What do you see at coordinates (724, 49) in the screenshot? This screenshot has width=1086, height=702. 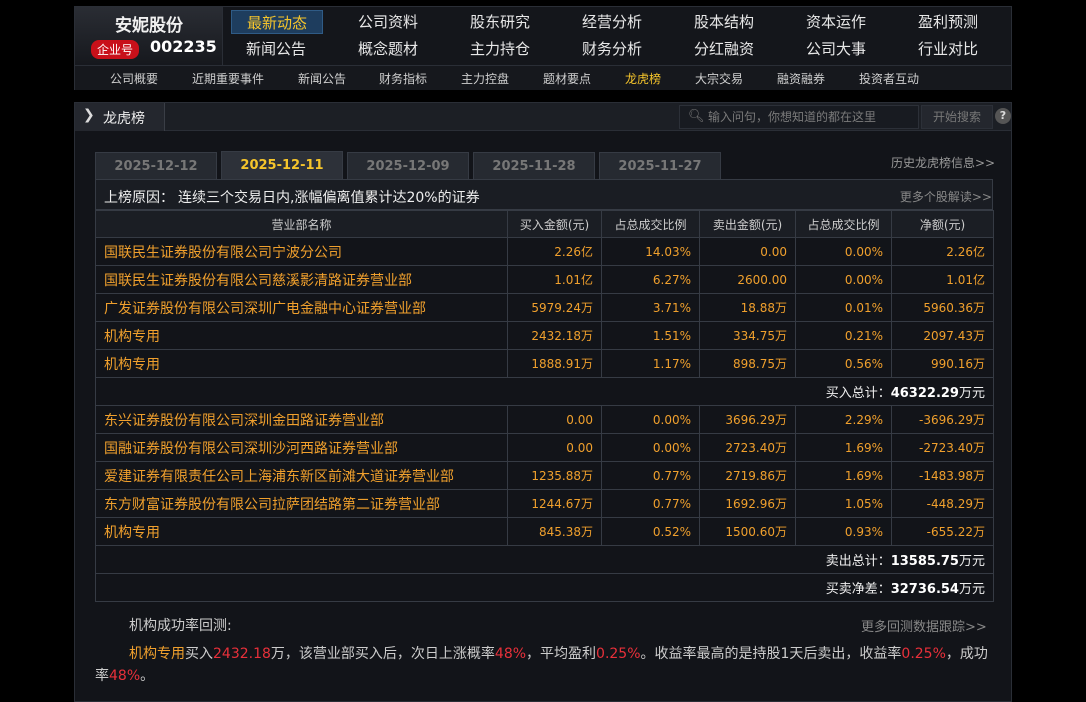 I see `nav-dividend-financing: 分红融资` at bounding box center [724, 49].